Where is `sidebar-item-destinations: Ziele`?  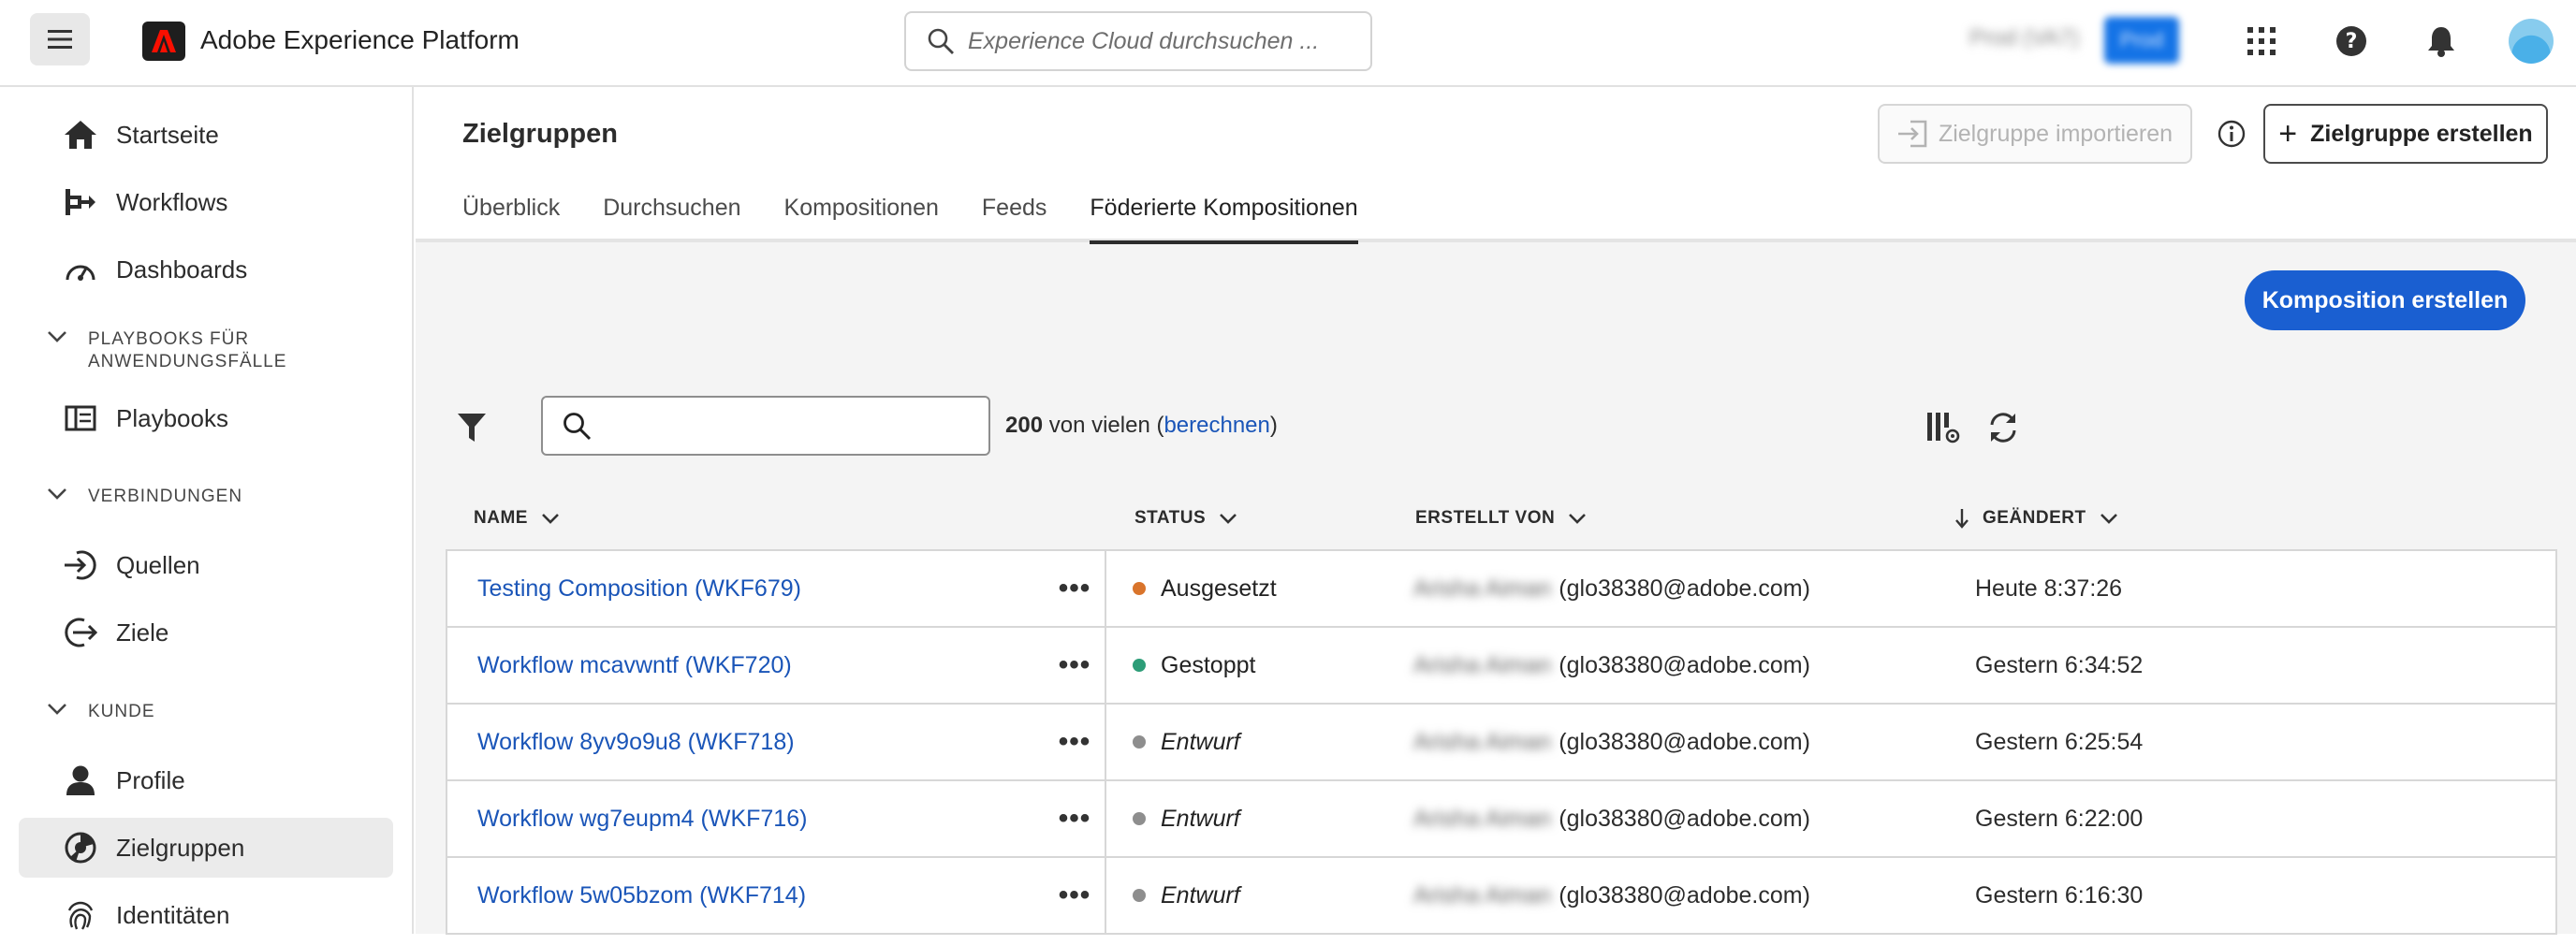 sidebar-item-destinations: Ziele is located at coordinates (206, 633).